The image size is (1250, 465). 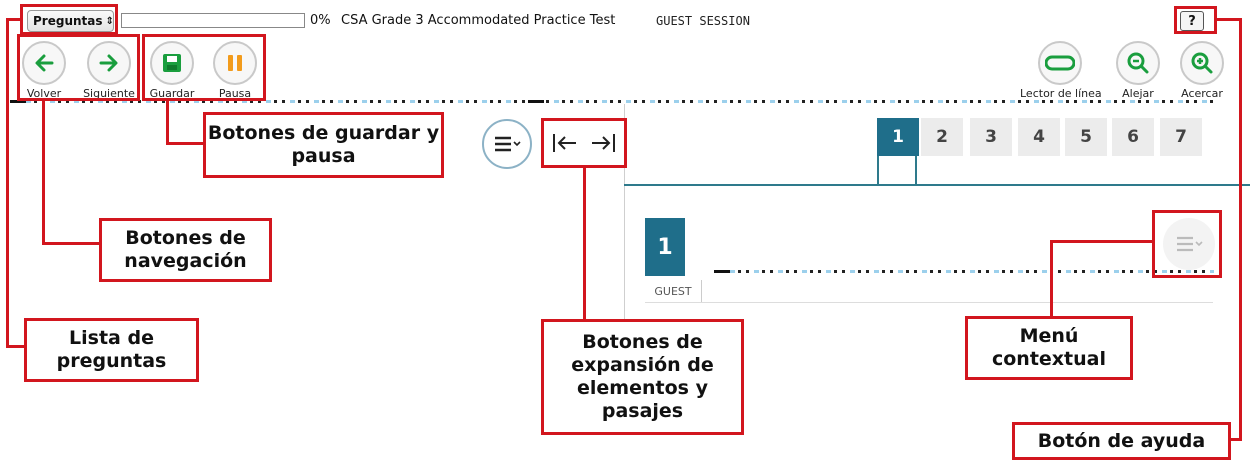 I want to click on progress-bar, so click(x=213, y=20).